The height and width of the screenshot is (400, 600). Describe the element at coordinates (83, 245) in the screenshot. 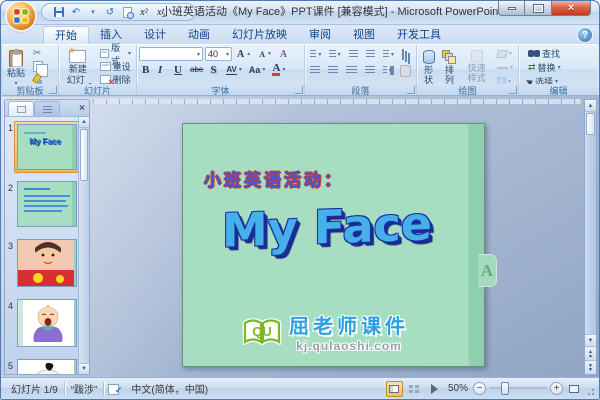

I see `panel-scrollbar: ▲ ▼` at that location.